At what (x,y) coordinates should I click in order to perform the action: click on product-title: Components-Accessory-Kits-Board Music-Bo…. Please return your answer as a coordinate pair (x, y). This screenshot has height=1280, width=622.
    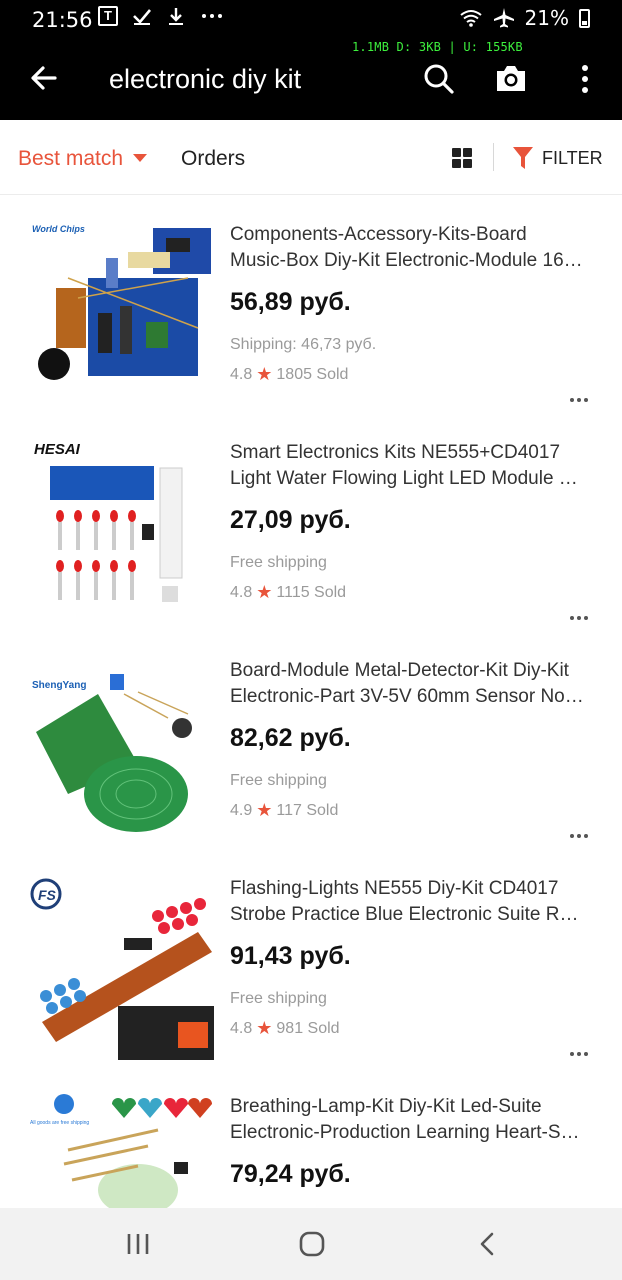
    Looking at the image, I should click on (415, 248).